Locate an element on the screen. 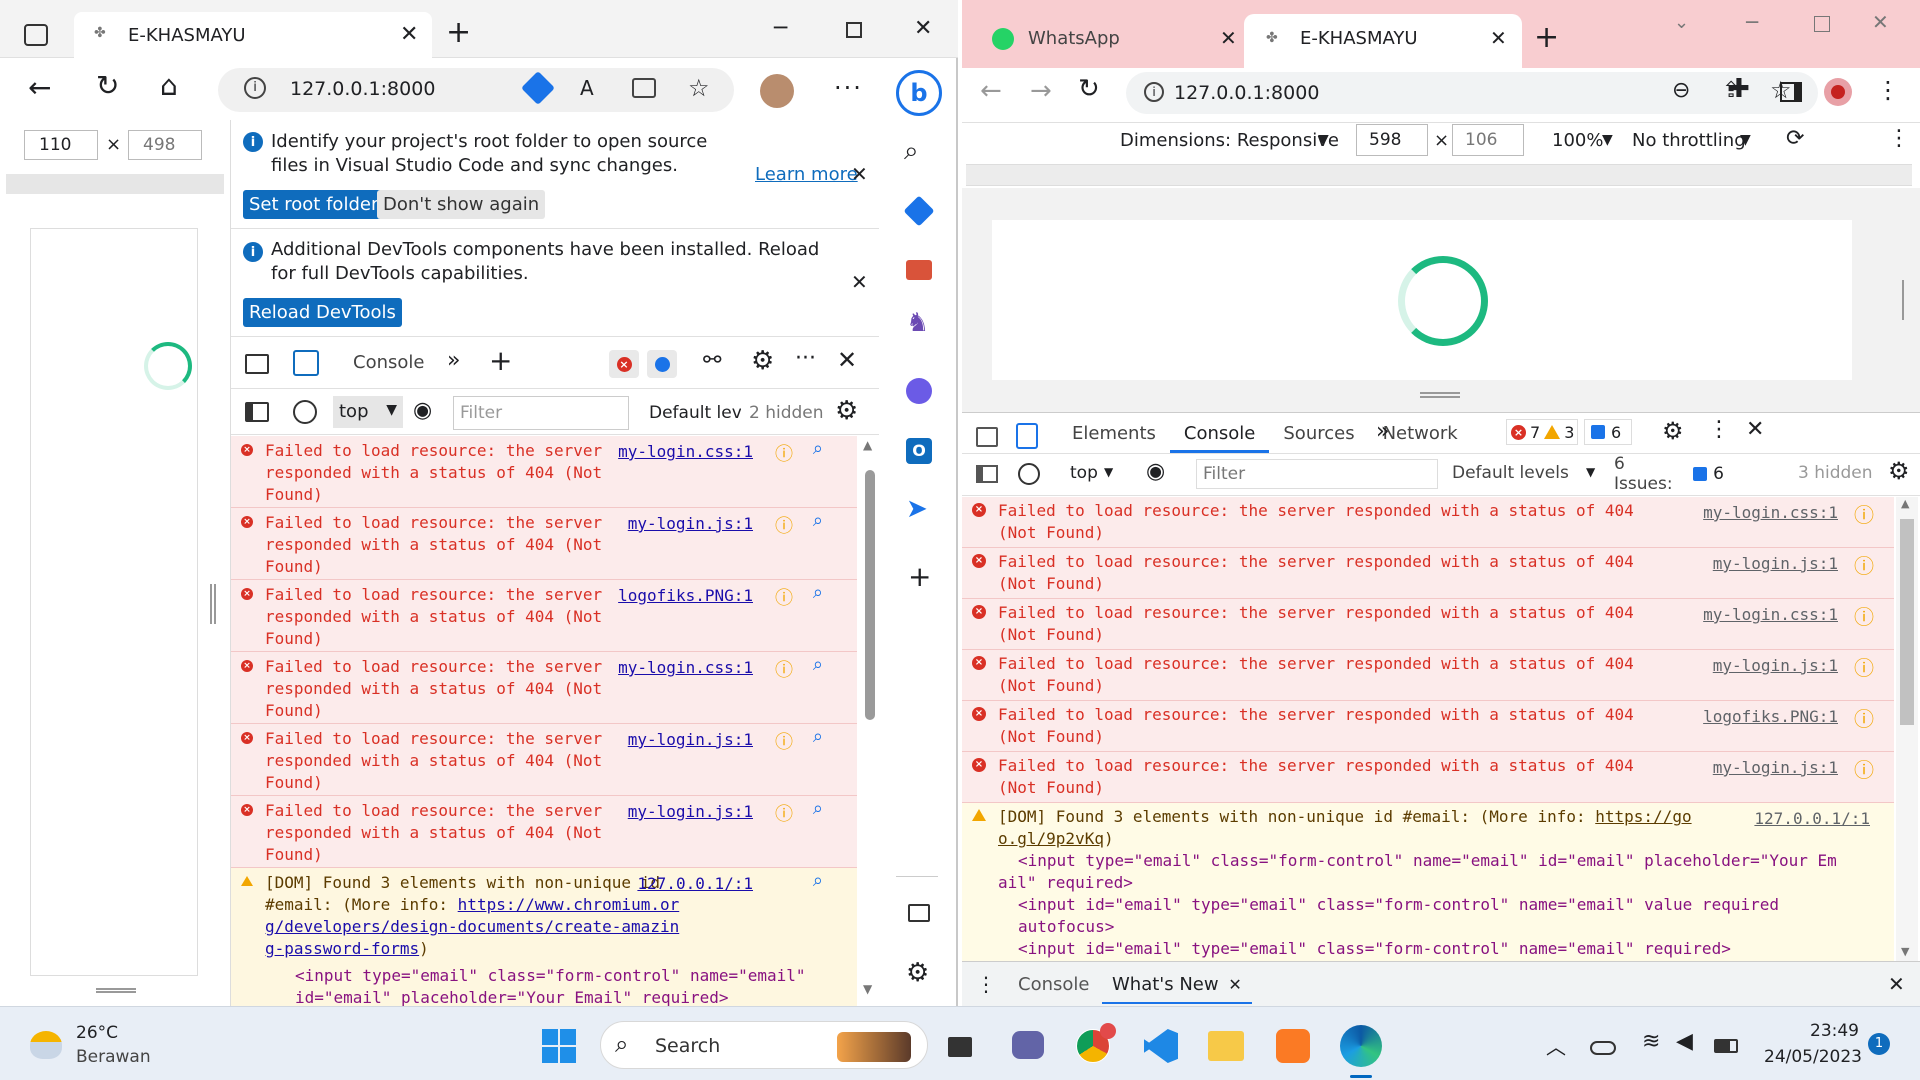 The height and width of the screenshot is (1080, 1920). right-address-bar: i 127.0.0.1:8000 ⊖ ⇪ ☆ is located at coordinates (1472, 93).